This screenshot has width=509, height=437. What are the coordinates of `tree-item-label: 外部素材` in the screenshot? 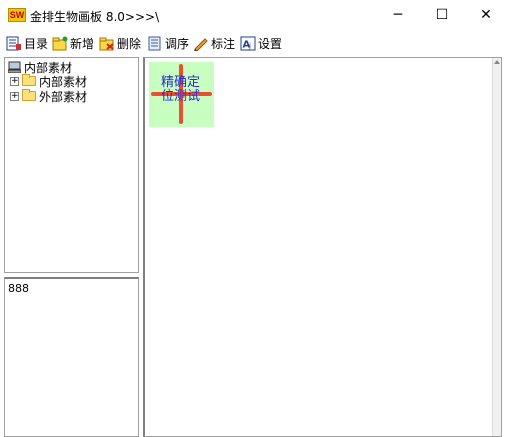 It's located at (63, 96).